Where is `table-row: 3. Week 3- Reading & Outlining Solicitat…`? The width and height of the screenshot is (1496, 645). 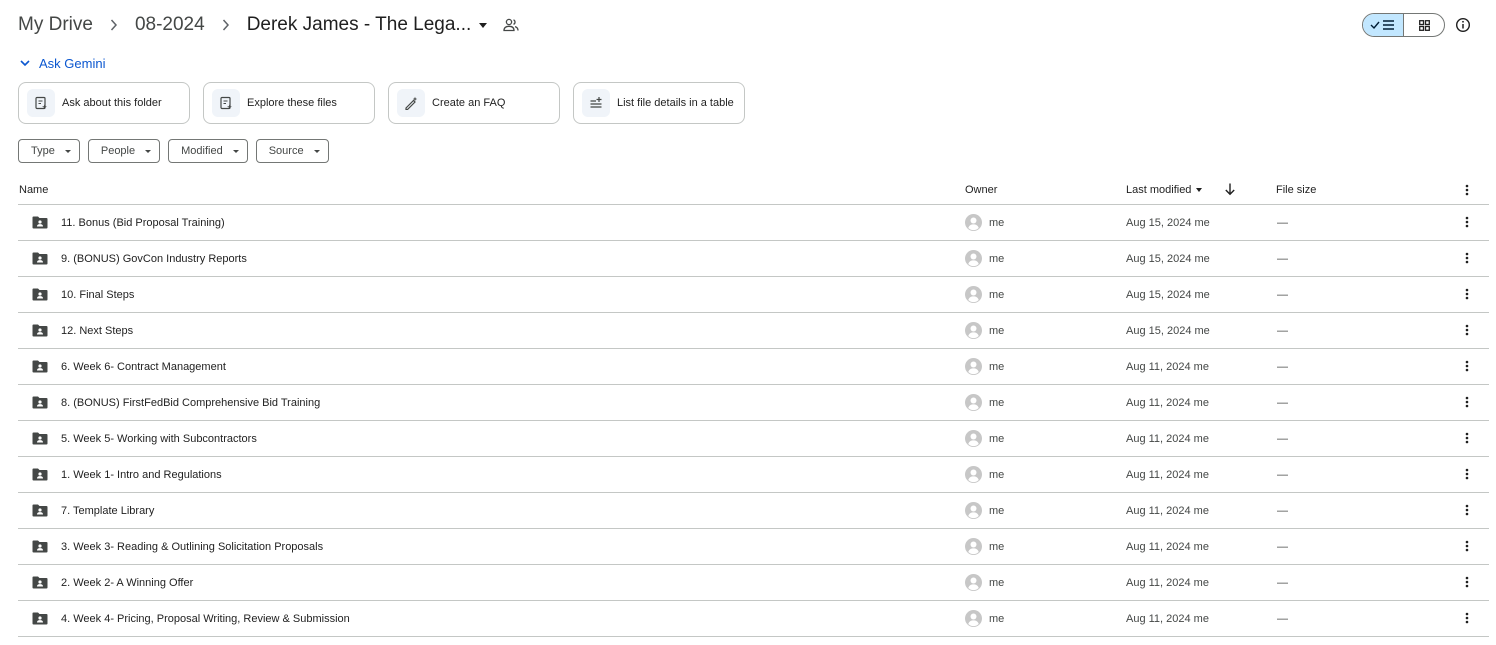
table-row: 3. Week 3- Reading & Outlining Solicitat… is located at coordinates (753, 547).